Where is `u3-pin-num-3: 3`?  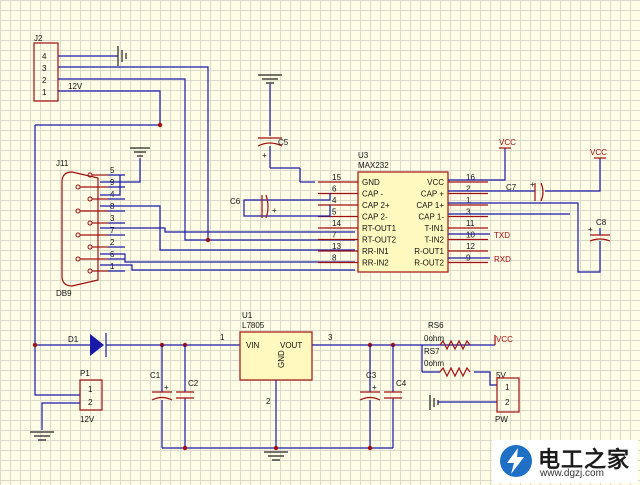
u3-pin-num-3: 3 is located at coordinates (468, 212).